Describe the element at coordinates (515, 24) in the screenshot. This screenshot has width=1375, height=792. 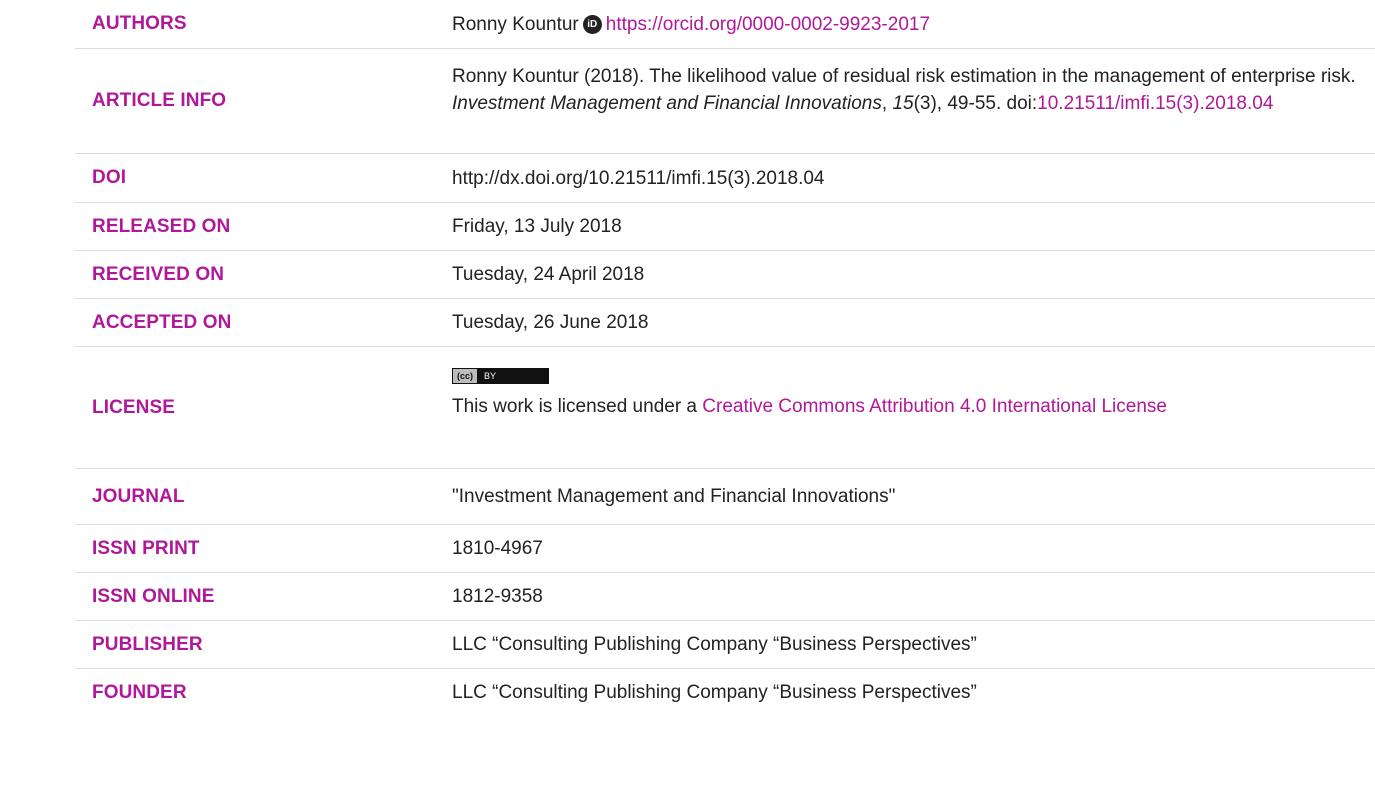
I see `author-name: Ronny Kountur` at that location.